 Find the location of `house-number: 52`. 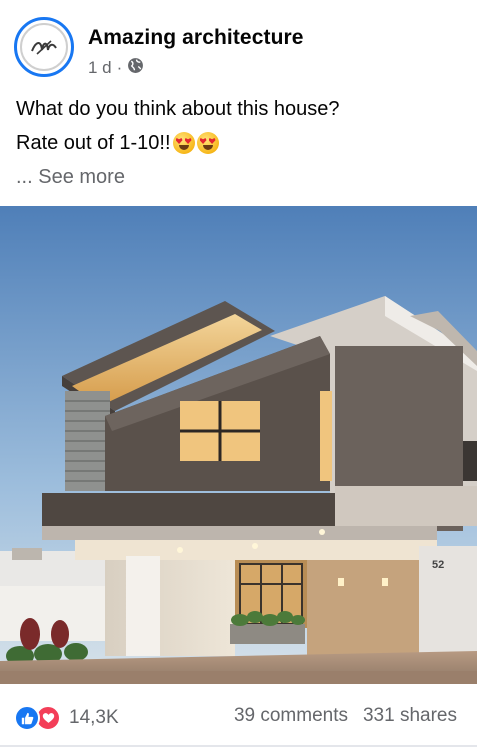

house-number: 52 is located at coordinates (438, 565).